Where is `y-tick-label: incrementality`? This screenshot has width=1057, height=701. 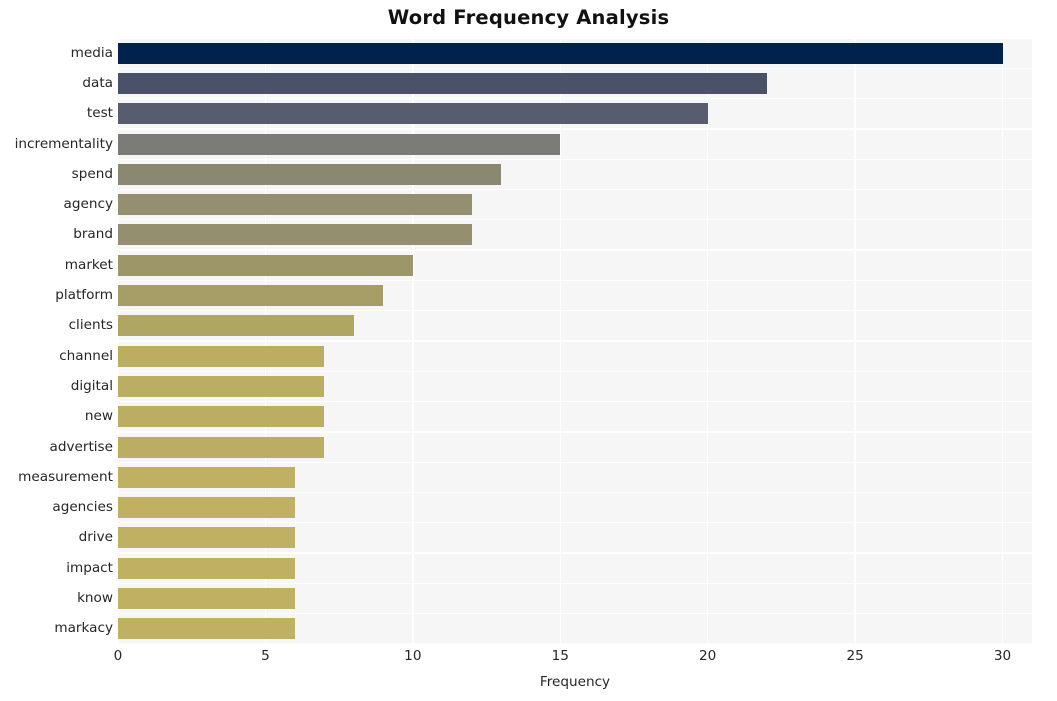
y-tick-label: incrementality is located at coordinates (63, 143).